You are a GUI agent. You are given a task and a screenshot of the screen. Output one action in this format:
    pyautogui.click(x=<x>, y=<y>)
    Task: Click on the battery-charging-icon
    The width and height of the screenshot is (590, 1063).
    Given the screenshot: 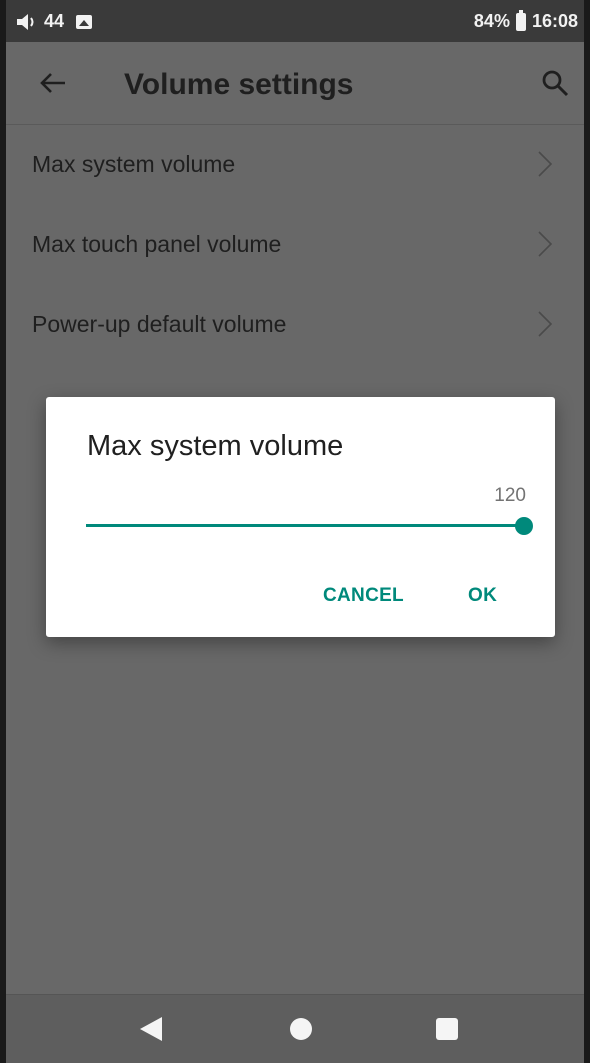 What is the action you would take?
    pyautogui.click(x=520, y=20)
    